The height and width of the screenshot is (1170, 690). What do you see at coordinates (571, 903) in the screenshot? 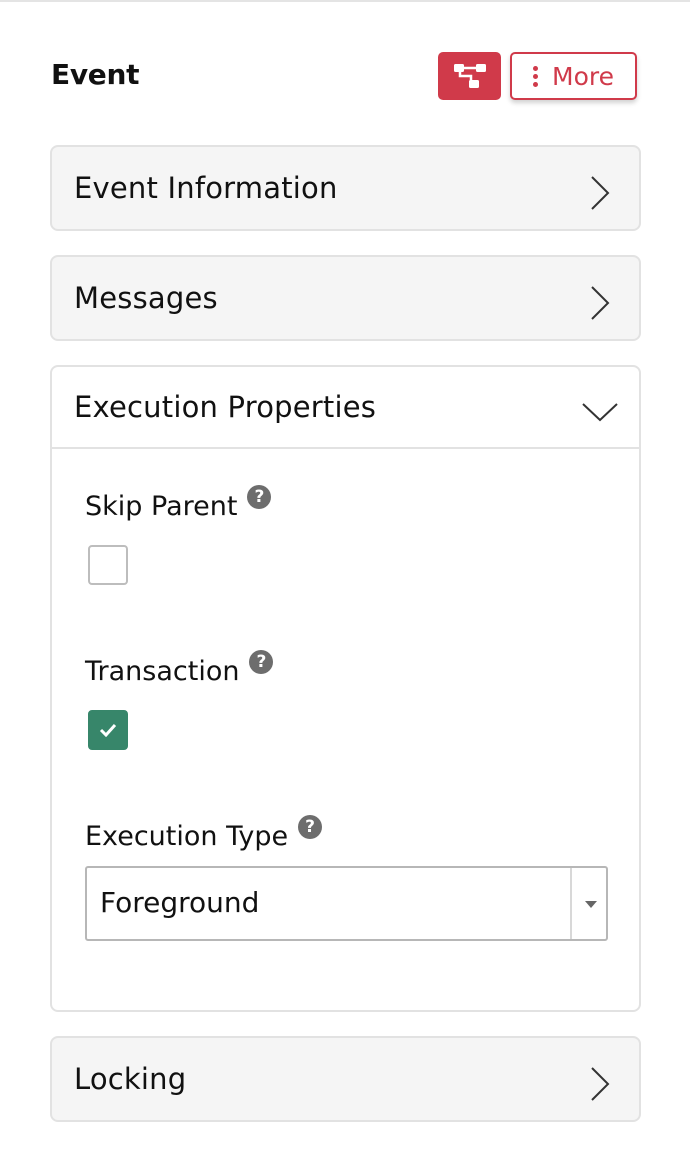
I see `select-divider` at bounding box center [571, 903].